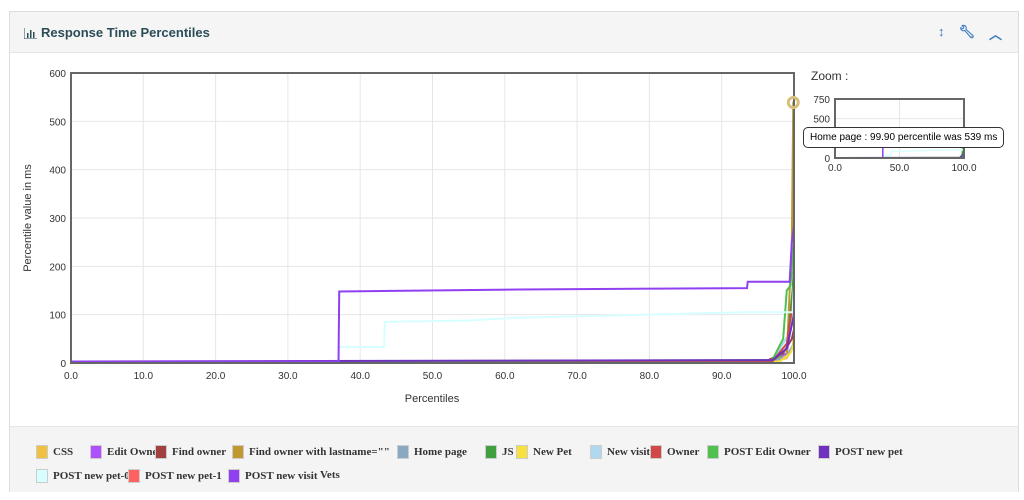 Image resolution: width=1024 pixels, height=500 pixels. Describe the element at coordinates (577, 376) in the screenshot. I see `main-x-tick: 70.0` at that location.